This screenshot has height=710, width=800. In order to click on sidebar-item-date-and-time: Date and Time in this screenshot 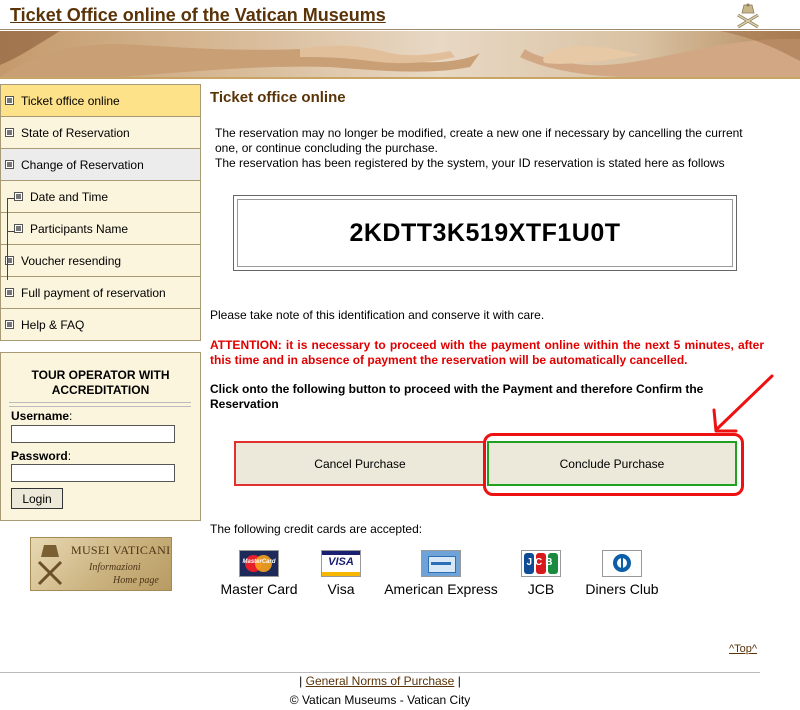, I will do `click(100, 197)`.